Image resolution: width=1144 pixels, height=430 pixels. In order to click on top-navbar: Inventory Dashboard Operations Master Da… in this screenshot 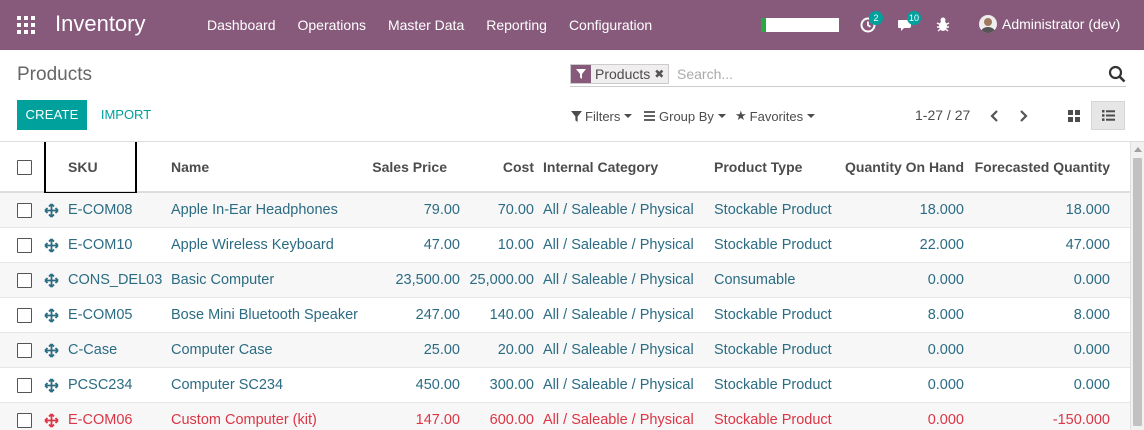, I will do `click(572, 25)`.